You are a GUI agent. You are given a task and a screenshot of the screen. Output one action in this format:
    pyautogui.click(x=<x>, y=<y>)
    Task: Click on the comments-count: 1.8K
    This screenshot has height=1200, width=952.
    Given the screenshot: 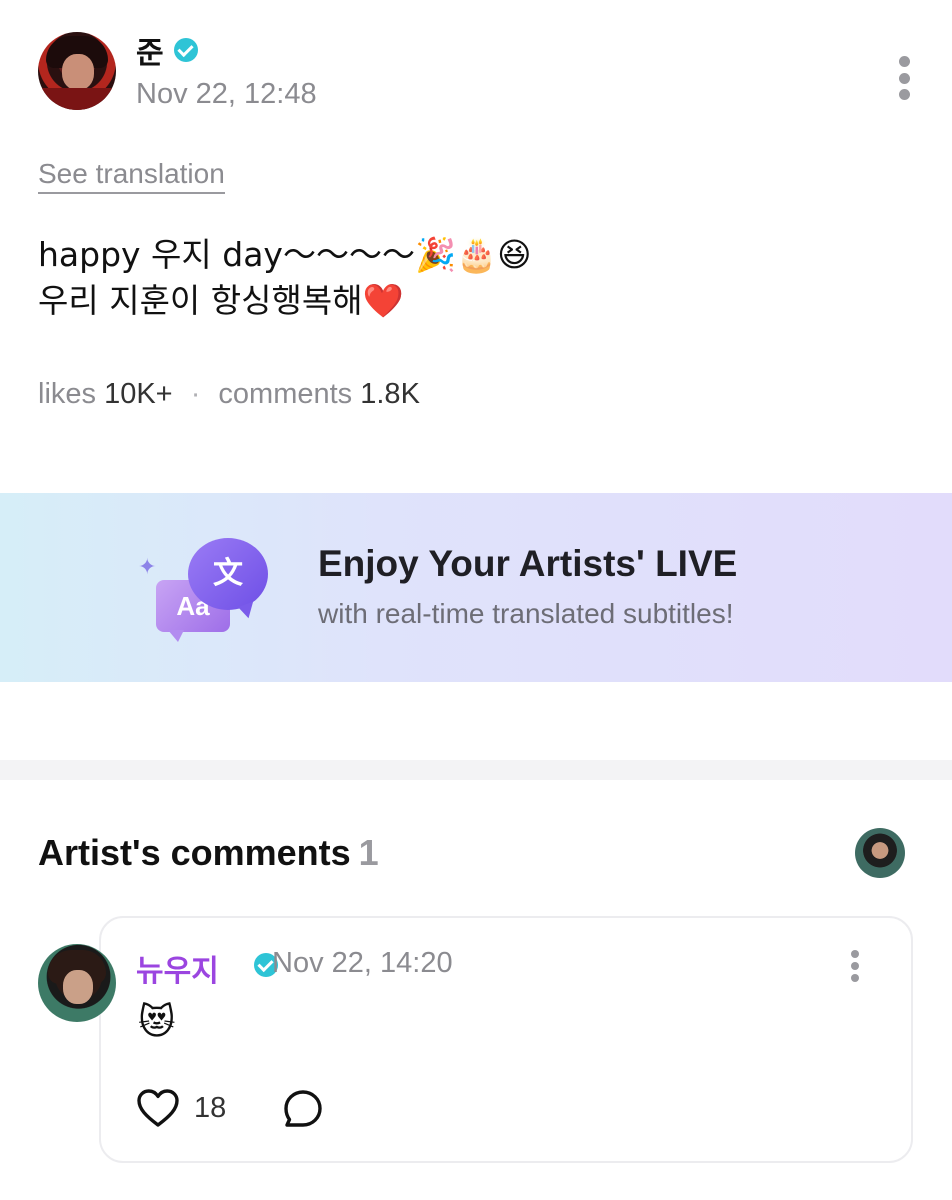 What is the action you would take?
    pyautogui.click(x=390, y=394)
    